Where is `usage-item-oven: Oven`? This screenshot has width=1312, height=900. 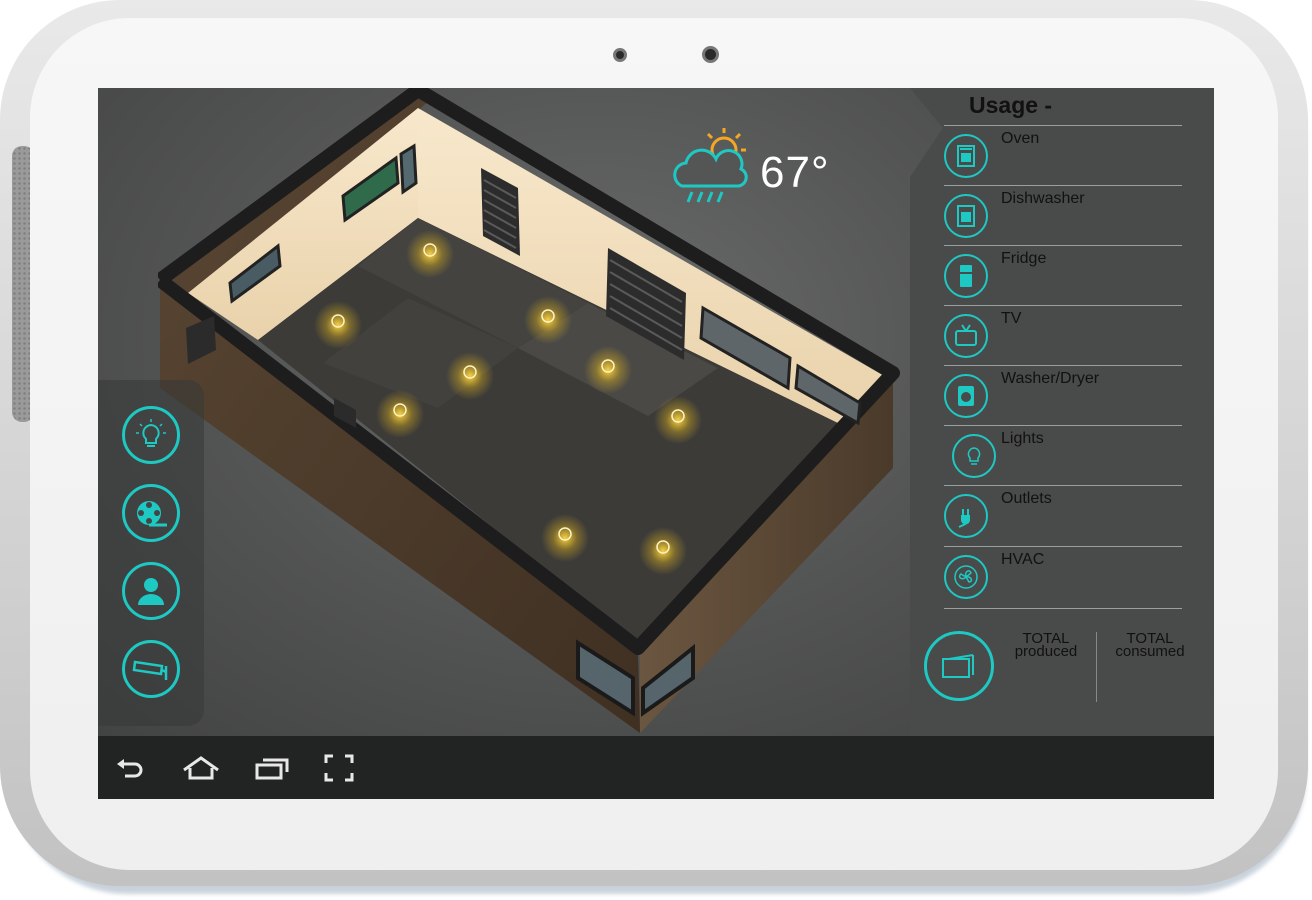 usage-item-oven: Oven is located at coordinates (1063, 155).